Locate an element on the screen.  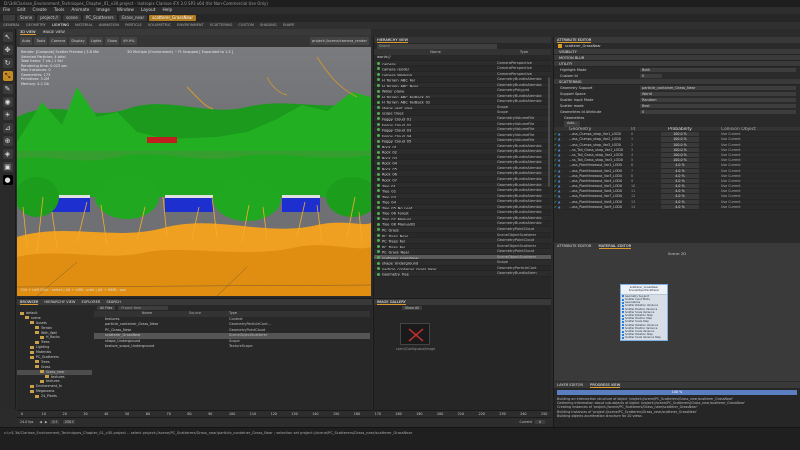
geometry-id: 13 is located at coordinates (646, 202).